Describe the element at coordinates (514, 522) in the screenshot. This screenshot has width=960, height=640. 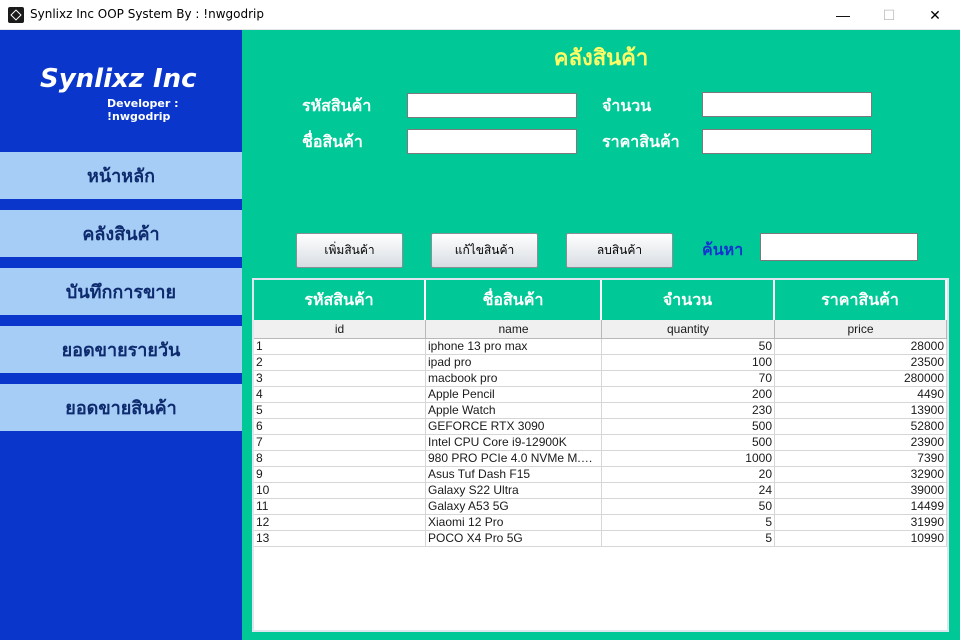
I see `cell-name: Xiaomi 12 Pro` at that location.